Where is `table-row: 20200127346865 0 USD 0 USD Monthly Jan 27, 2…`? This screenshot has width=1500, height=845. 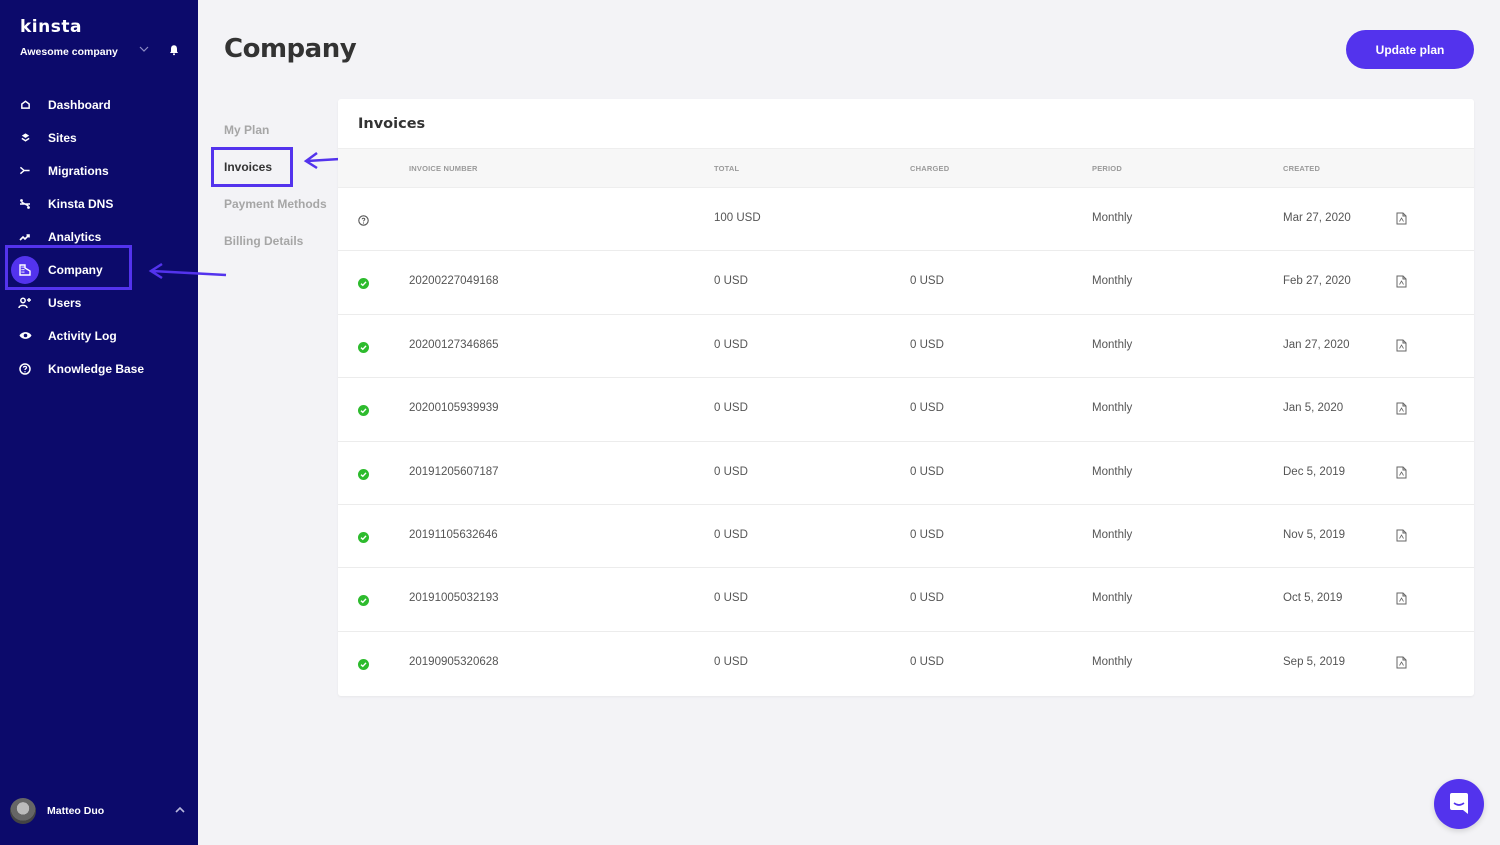
table-row: 20200127346865 0 USD 0 USD Monthly Jan 27, 2… is located at coordinates (906, 347).